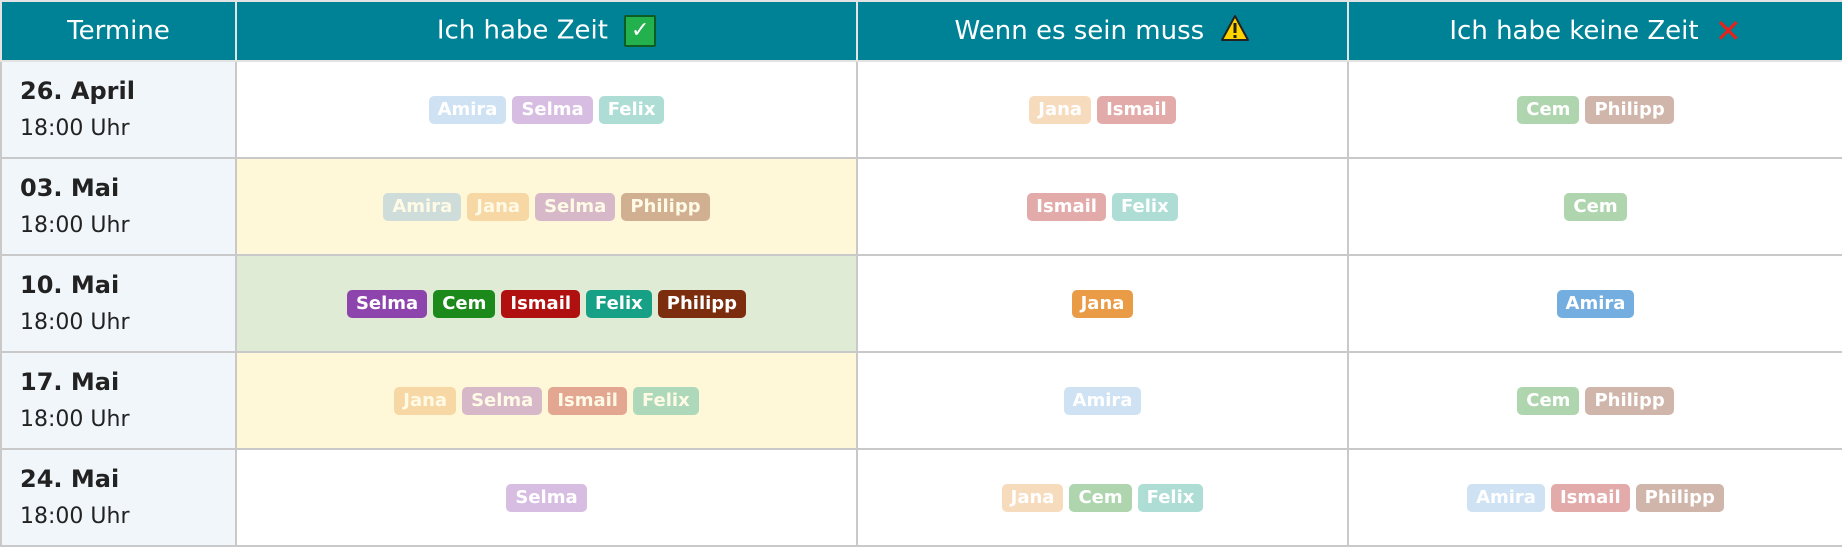 The image size is (1842, 548). I want to click on date-cell: 17. Mai 18:00 Uhr, so click(118, 400).